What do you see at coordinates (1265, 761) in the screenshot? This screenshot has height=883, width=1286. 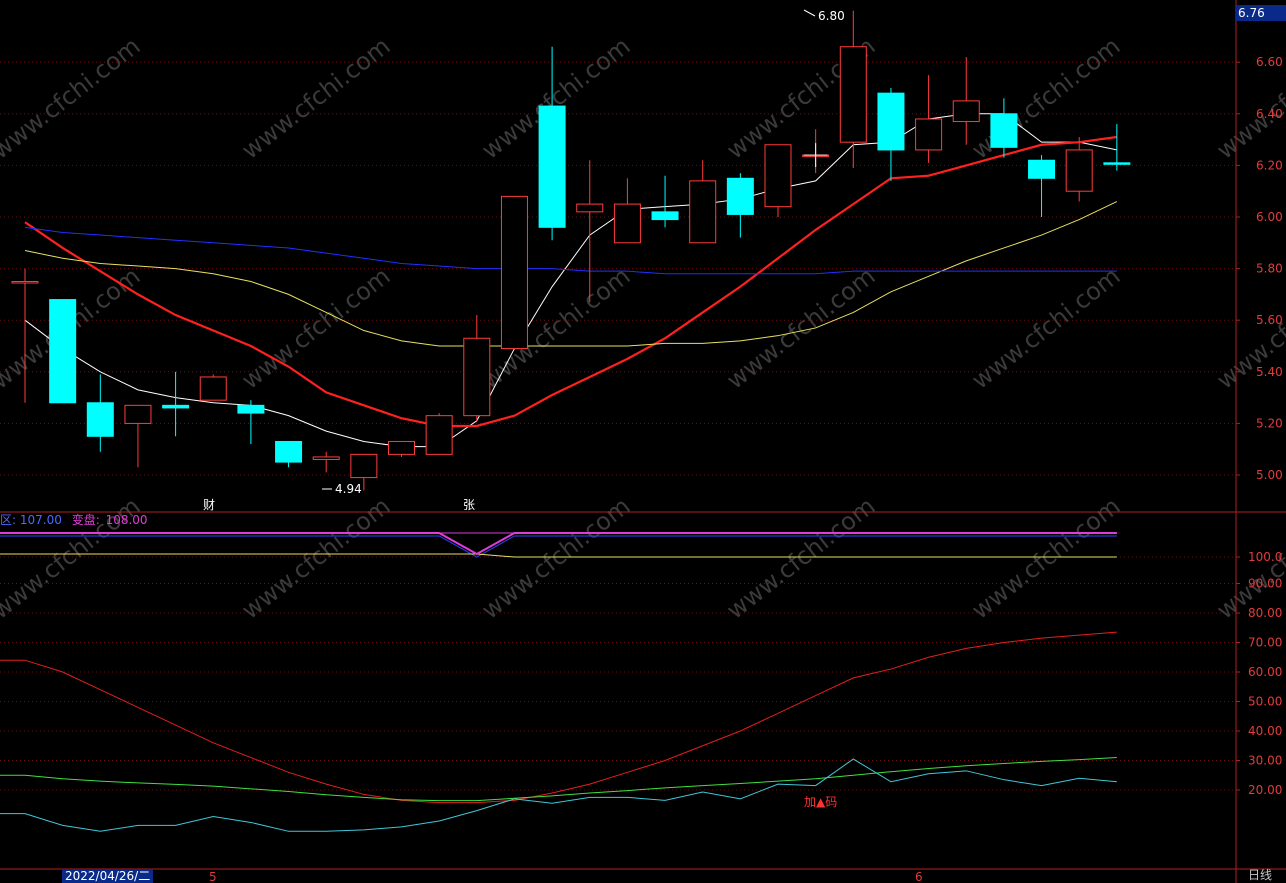 I see `indicator-tick-label: 30.00` at bounding box center [1265, 761].